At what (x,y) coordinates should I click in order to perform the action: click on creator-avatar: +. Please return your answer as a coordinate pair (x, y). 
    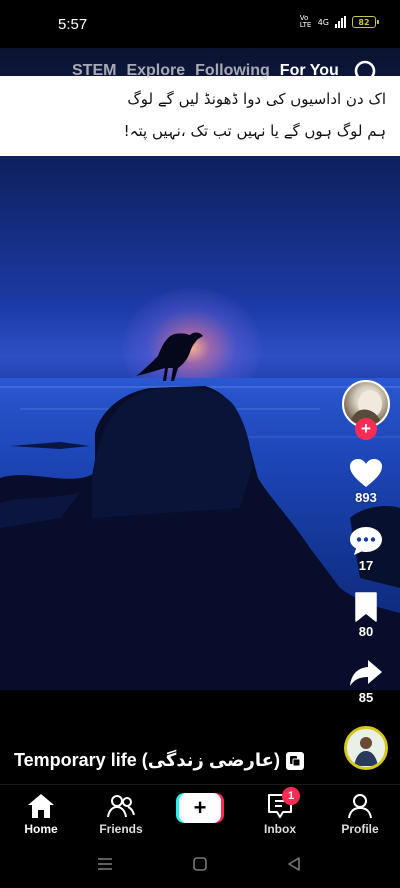
    Looking at the image, I should click on (366, 410).